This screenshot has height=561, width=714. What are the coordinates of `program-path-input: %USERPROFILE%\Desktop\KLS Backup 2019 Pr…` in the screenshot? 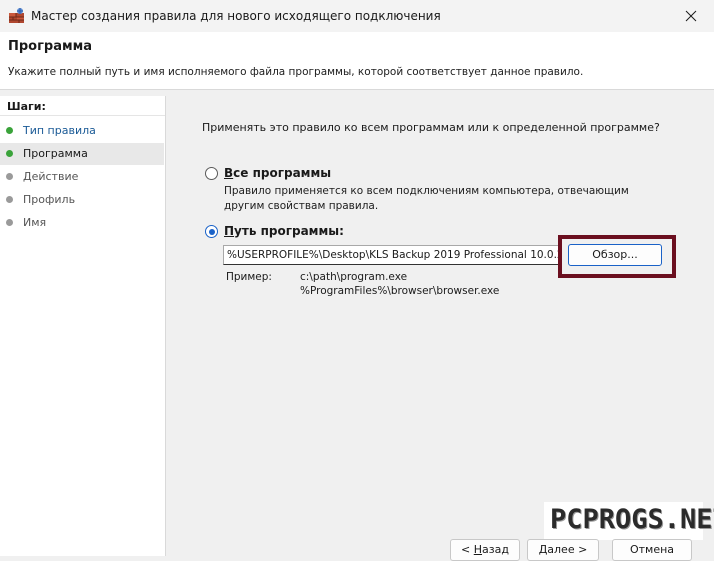 It's located at (392, 255).